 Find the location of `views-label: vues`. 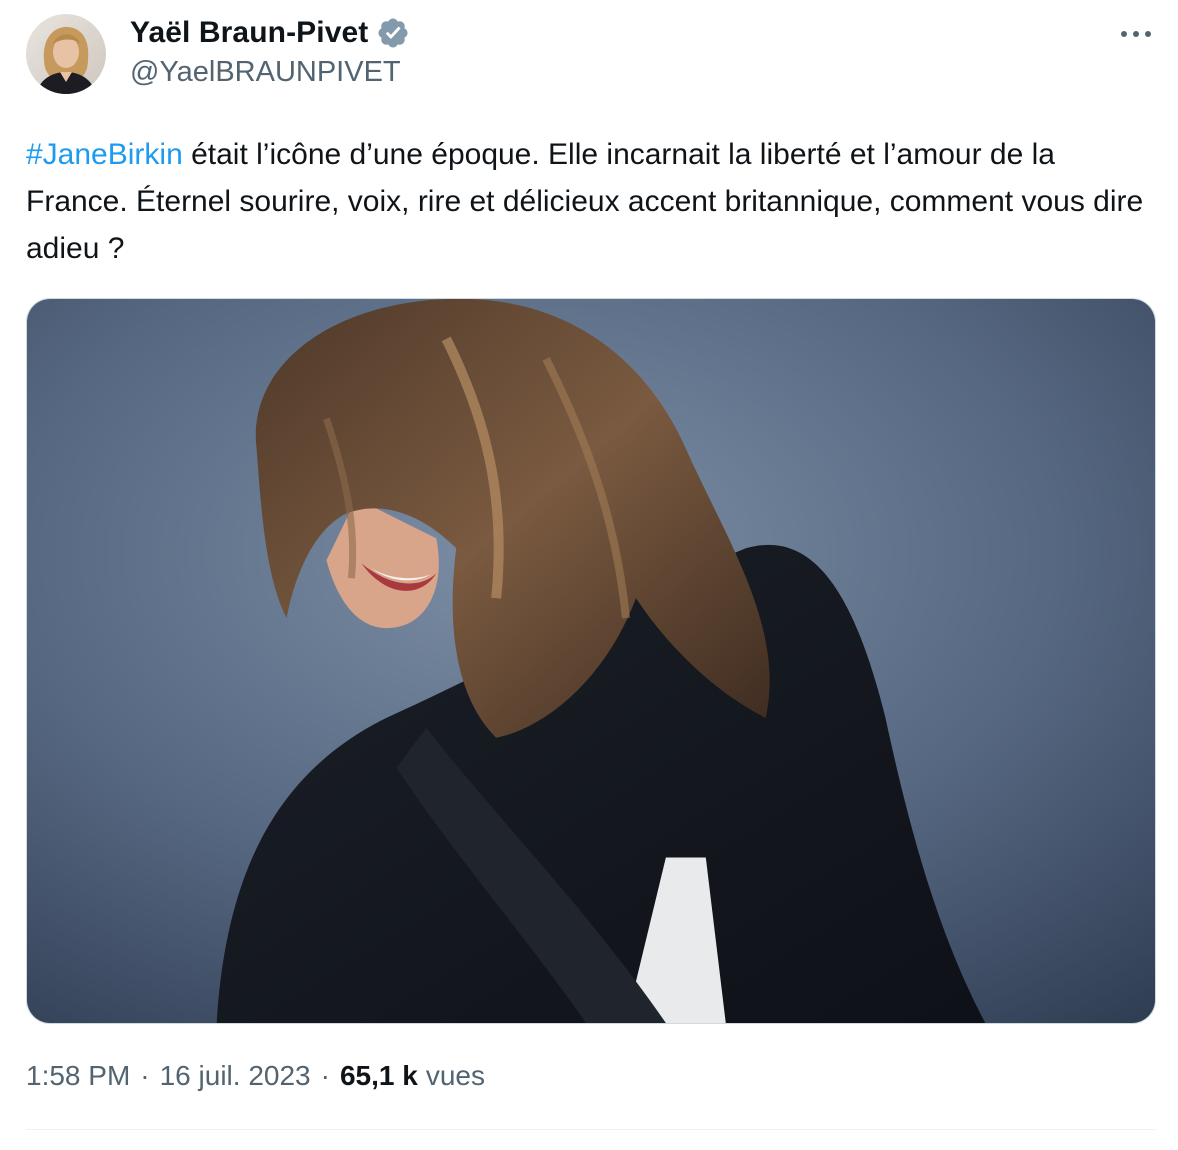

views-label: vues is located at coordinates (455, 1075).